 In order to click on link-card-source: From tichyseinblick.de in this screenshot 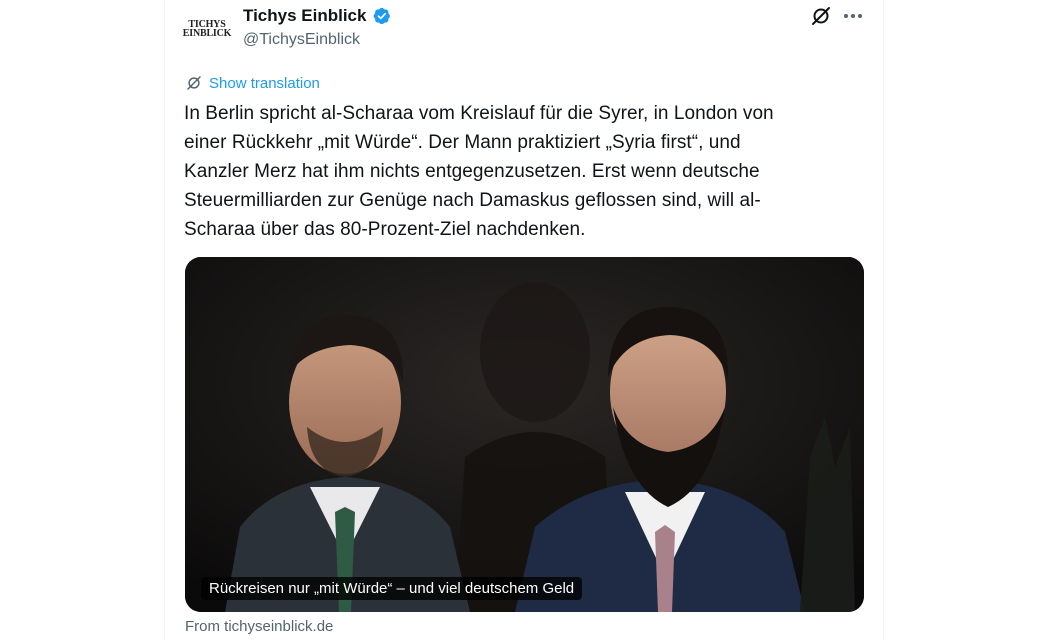, I will do `click(259, 626)`.